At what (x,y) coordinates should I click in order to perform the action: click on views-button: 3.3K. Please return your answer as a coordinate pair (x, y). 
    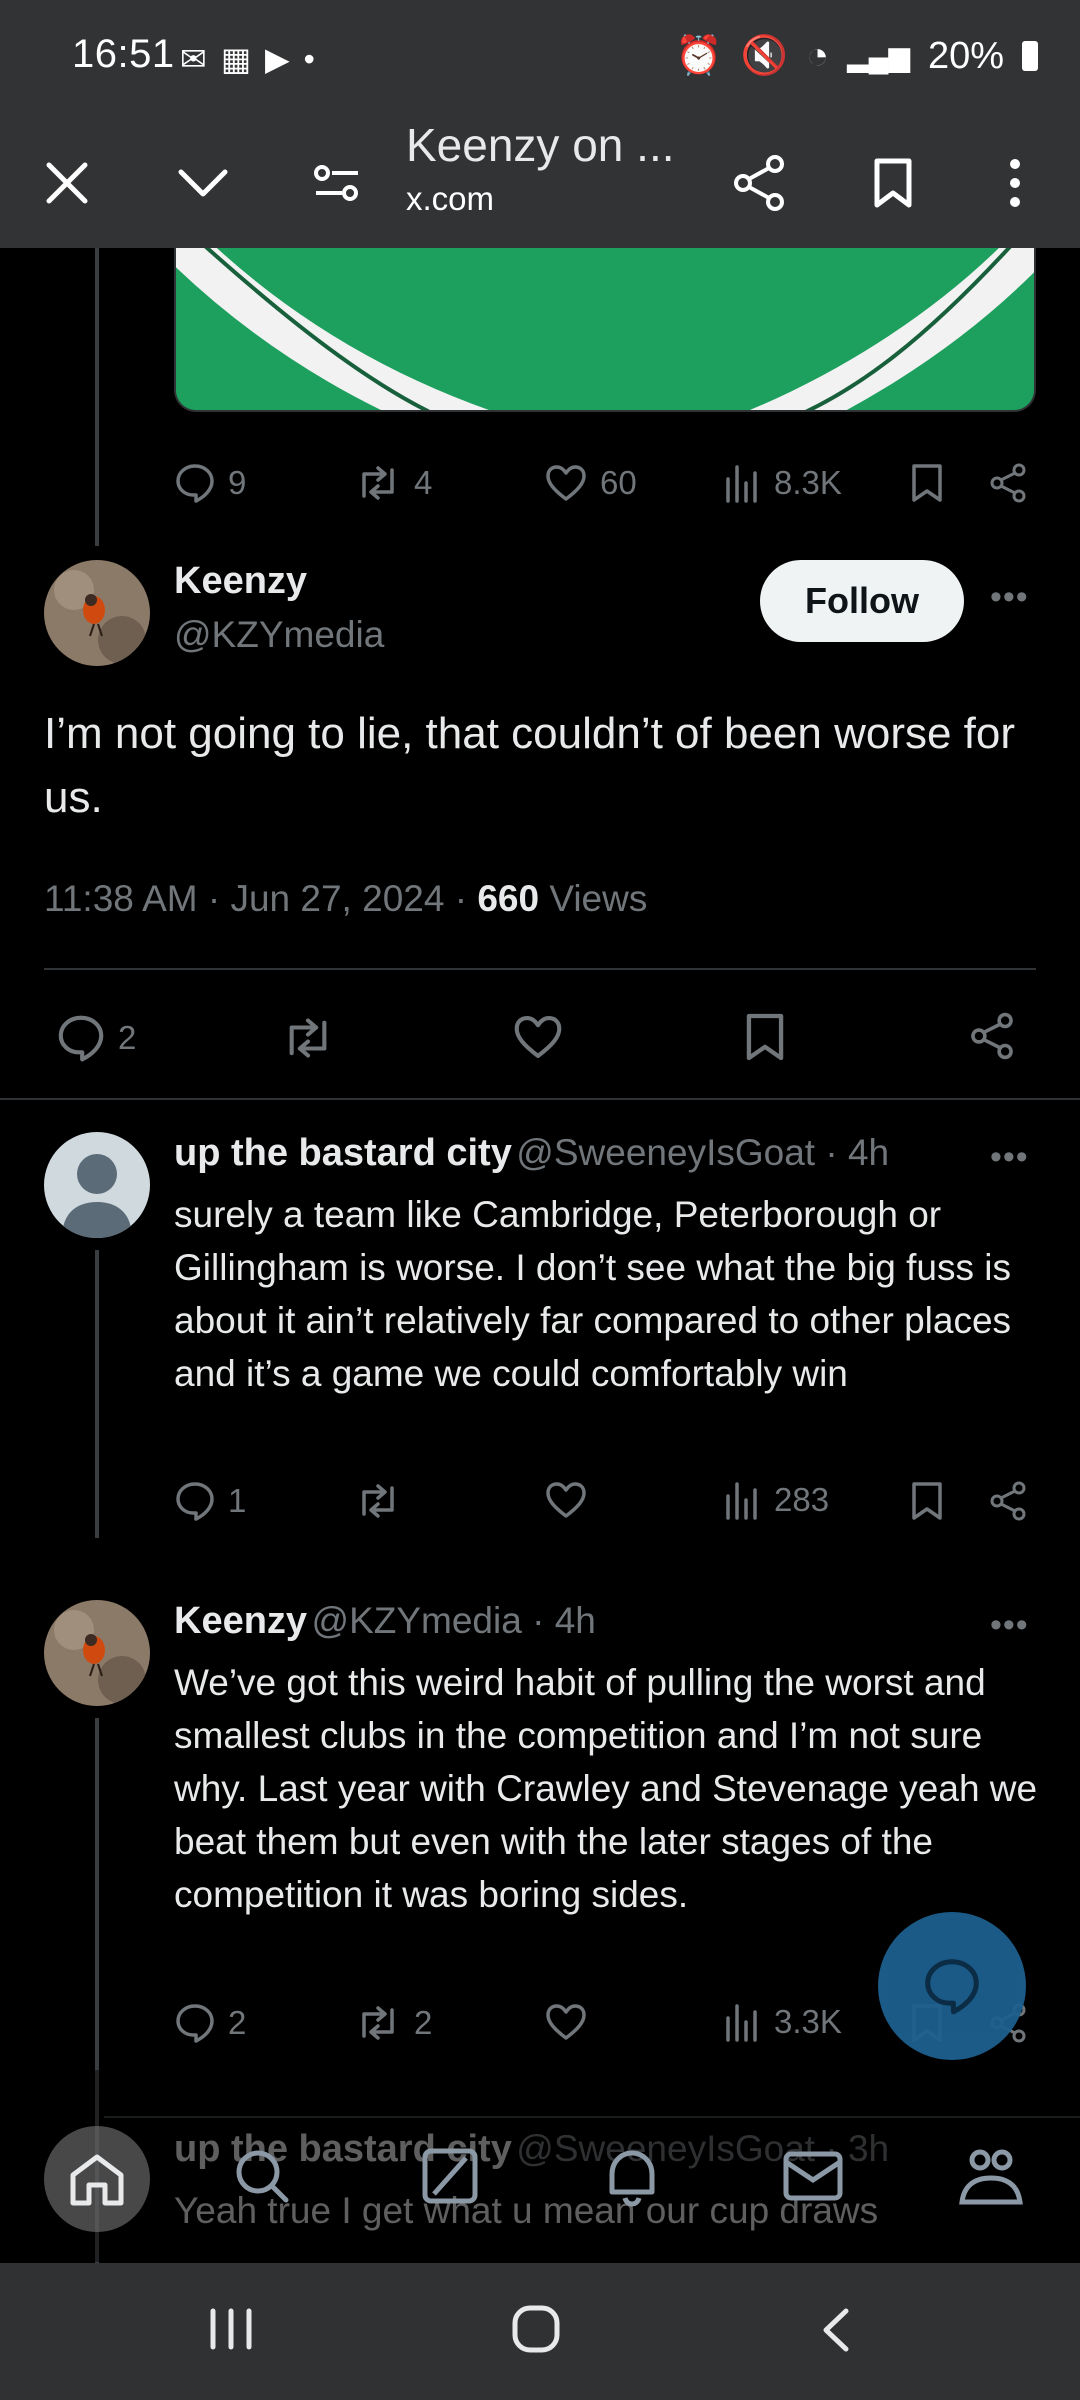
    Looking at the image, I should click on (783, 2022).